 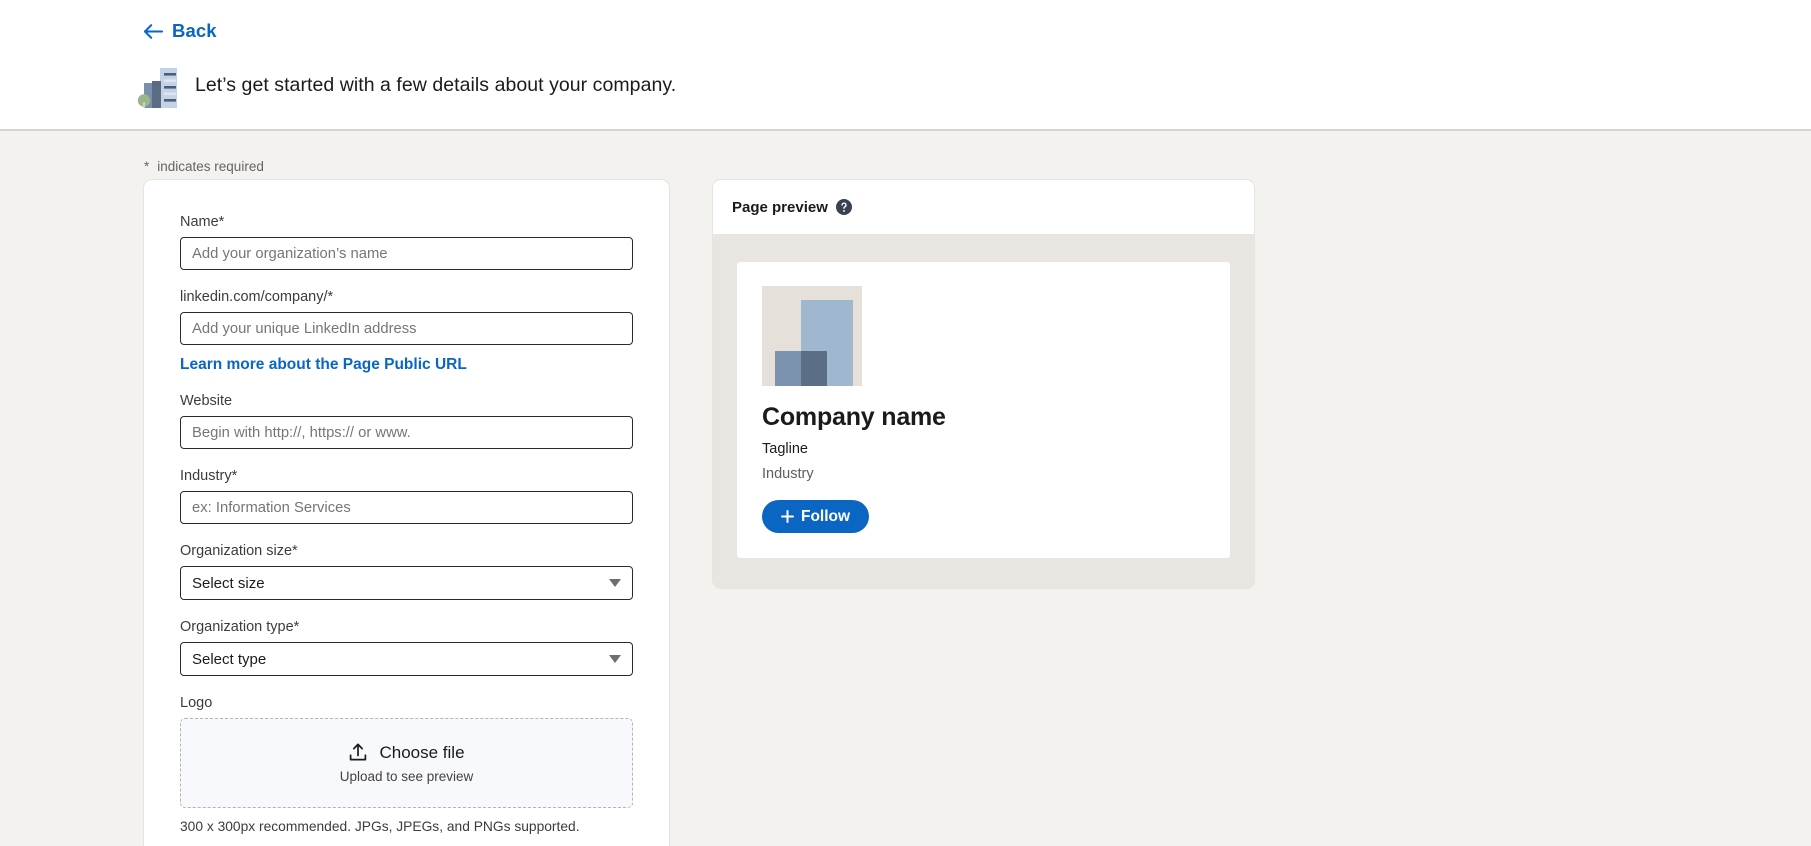 I want to click on field-industry: Industry*, so click(x=406, y=496).